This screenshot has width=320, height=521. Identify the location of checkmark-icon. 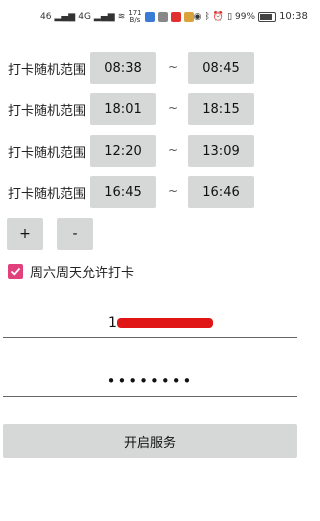
(15, 271).